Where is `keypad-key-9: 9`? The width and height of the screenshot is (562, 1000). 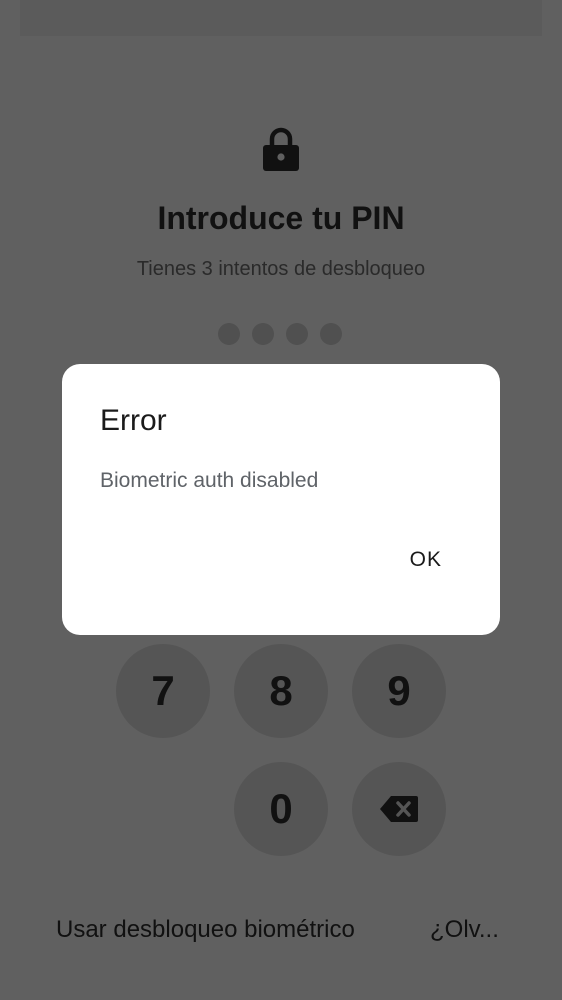 keypad-key-9: 9 is located at coordinates (399, 691).